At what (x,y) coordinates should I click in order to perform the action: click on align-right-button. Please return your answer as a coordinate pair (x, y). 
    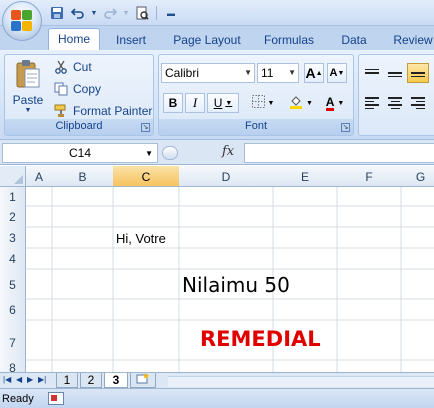
    Looking at the image, I should click on (418, 103).